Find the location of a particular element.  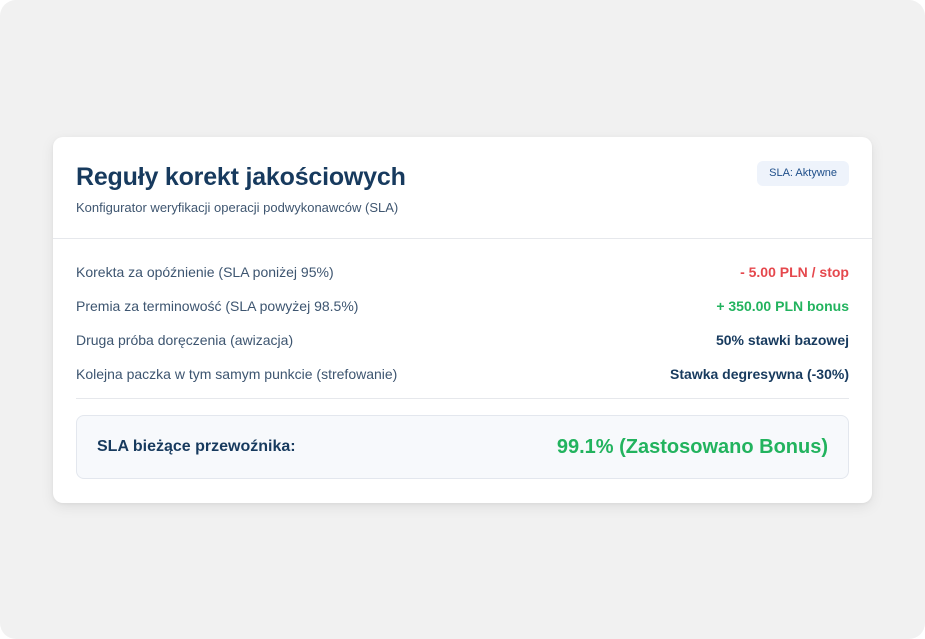

sla-status-badge: SLA: Aktywne is located at coordinates (803, 173).